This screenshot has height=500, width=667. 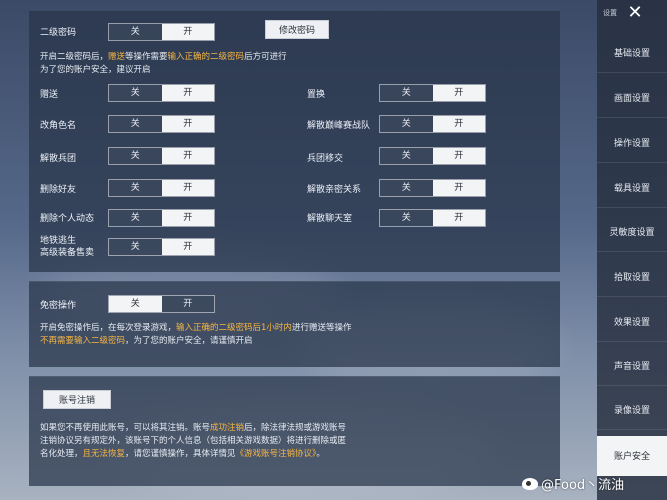 I want to click on sidebar-item-controls: 操作设置, so click(x=632, y=143).